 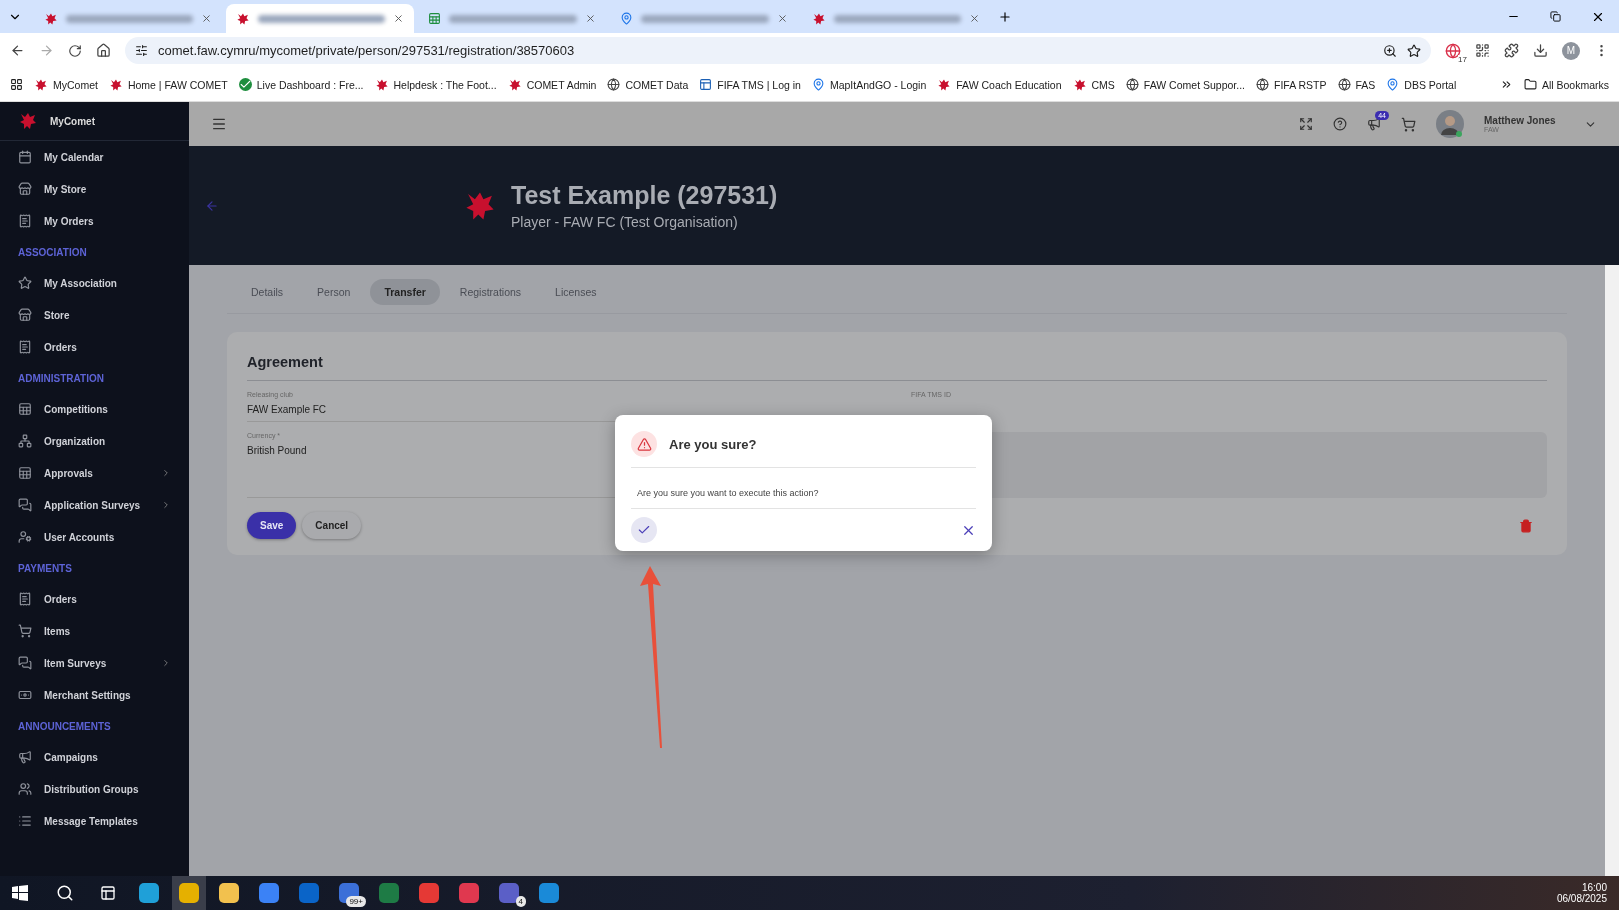 I want to click on bookmark-link: FAW Coach Education, so click(x=1009, y=84).